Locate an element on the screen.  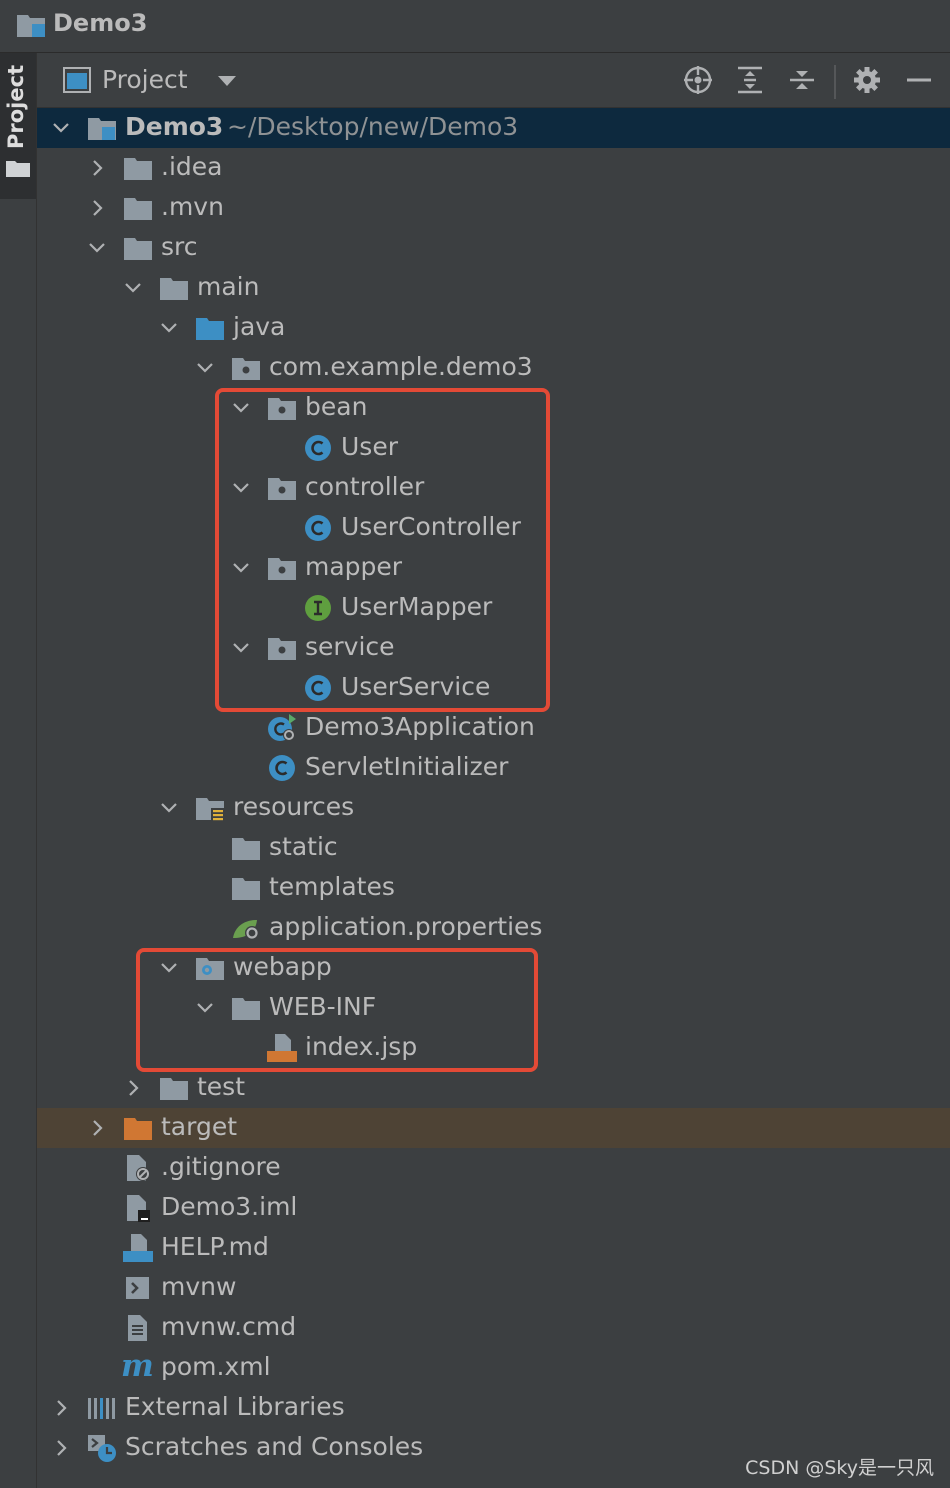
tree-row-demo3-application: Demo3Application is located at coordinates (493, 728).